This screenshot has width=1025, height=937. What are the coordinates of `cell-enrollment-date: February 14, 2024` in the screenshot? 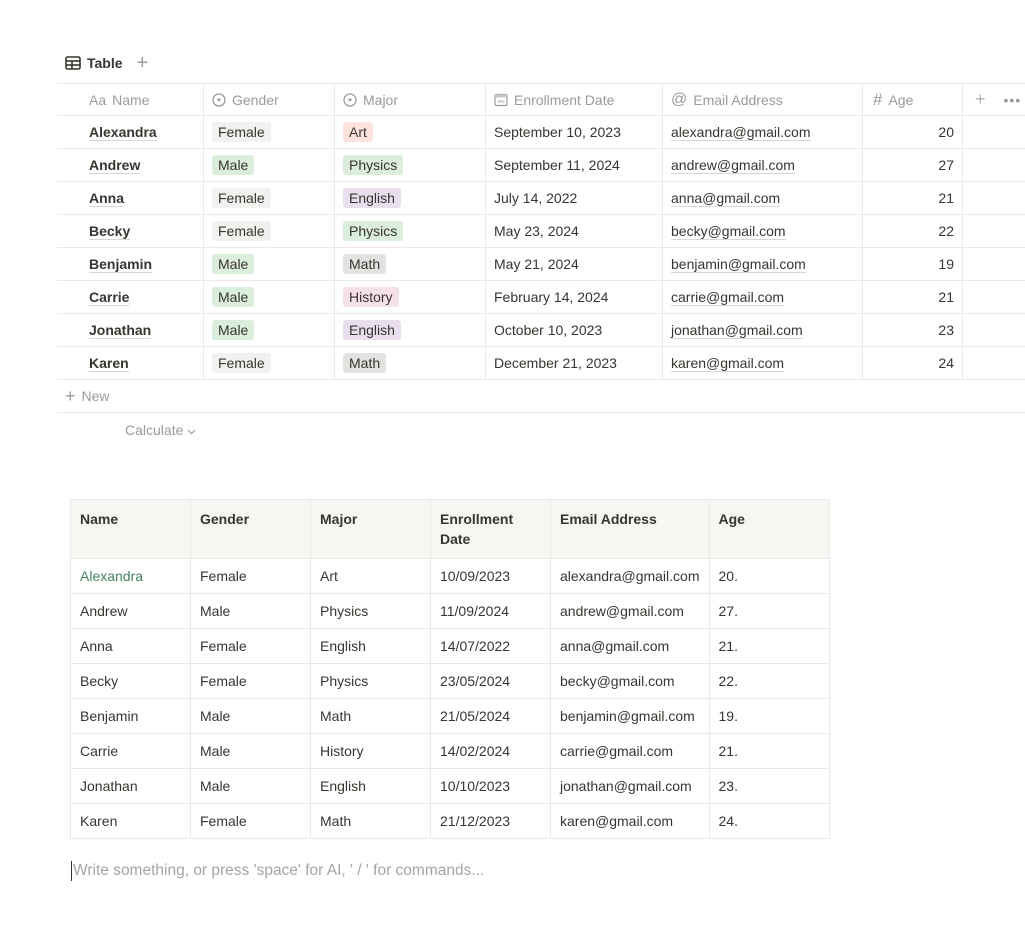 It's located at (574, 297).